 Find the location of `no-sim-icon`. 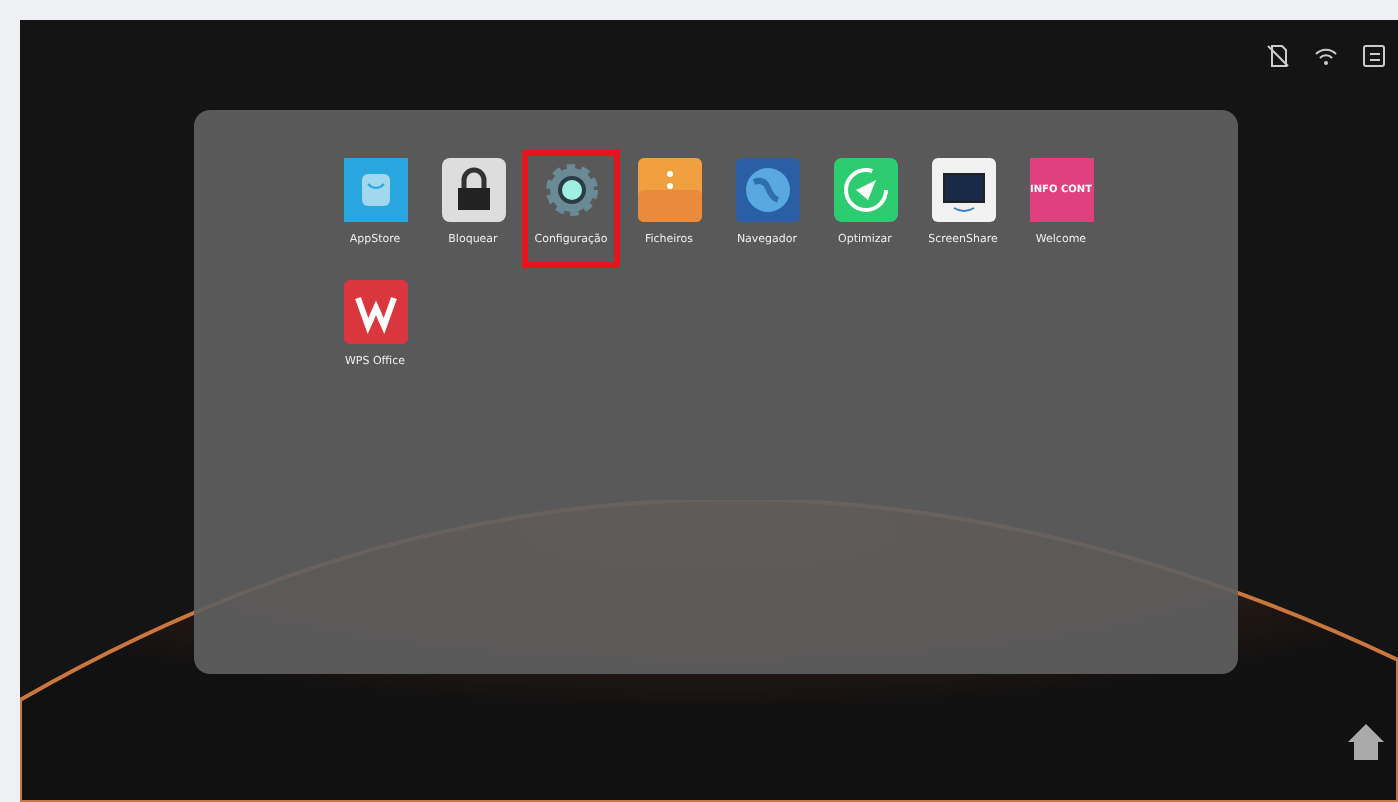

no-sim-icon is located at coordinates (1278, 56).